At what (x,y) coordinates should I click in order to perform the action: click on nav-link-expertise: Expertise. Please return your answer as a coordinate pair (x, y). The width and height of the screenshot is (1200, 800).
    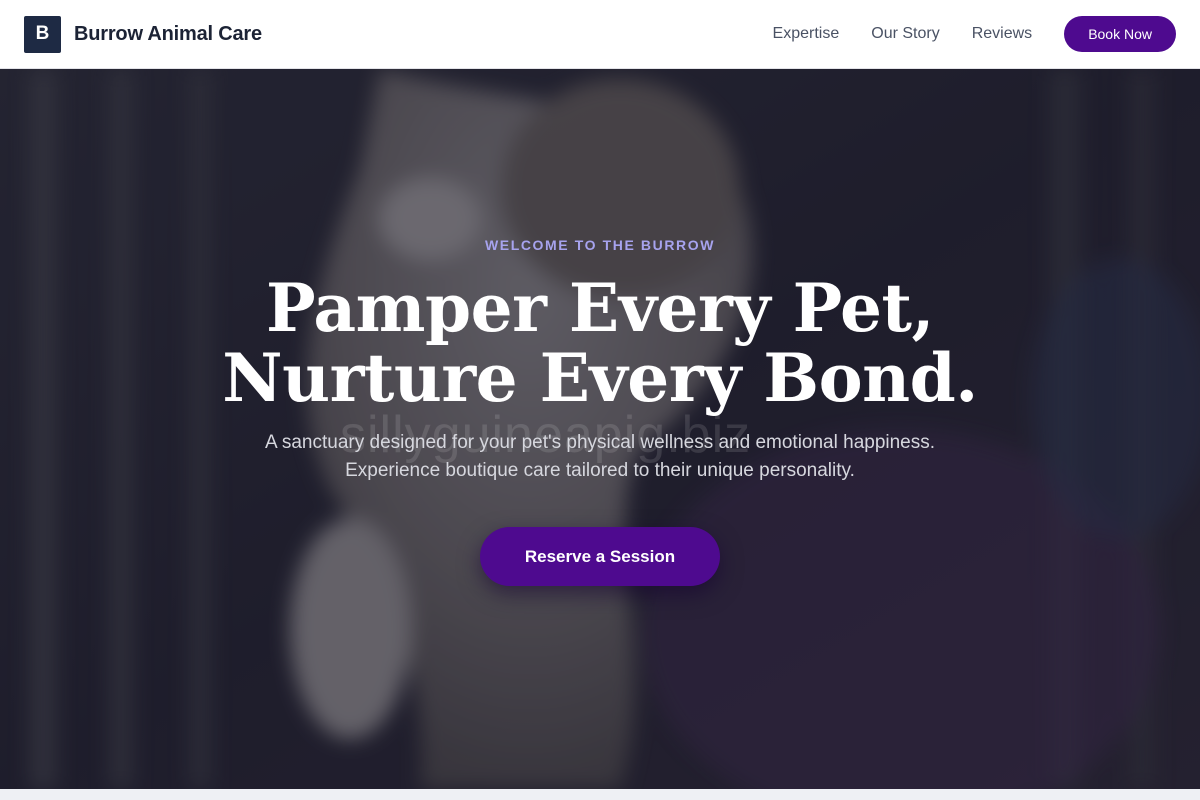
    Looking at the image, I should click on (806, 34).